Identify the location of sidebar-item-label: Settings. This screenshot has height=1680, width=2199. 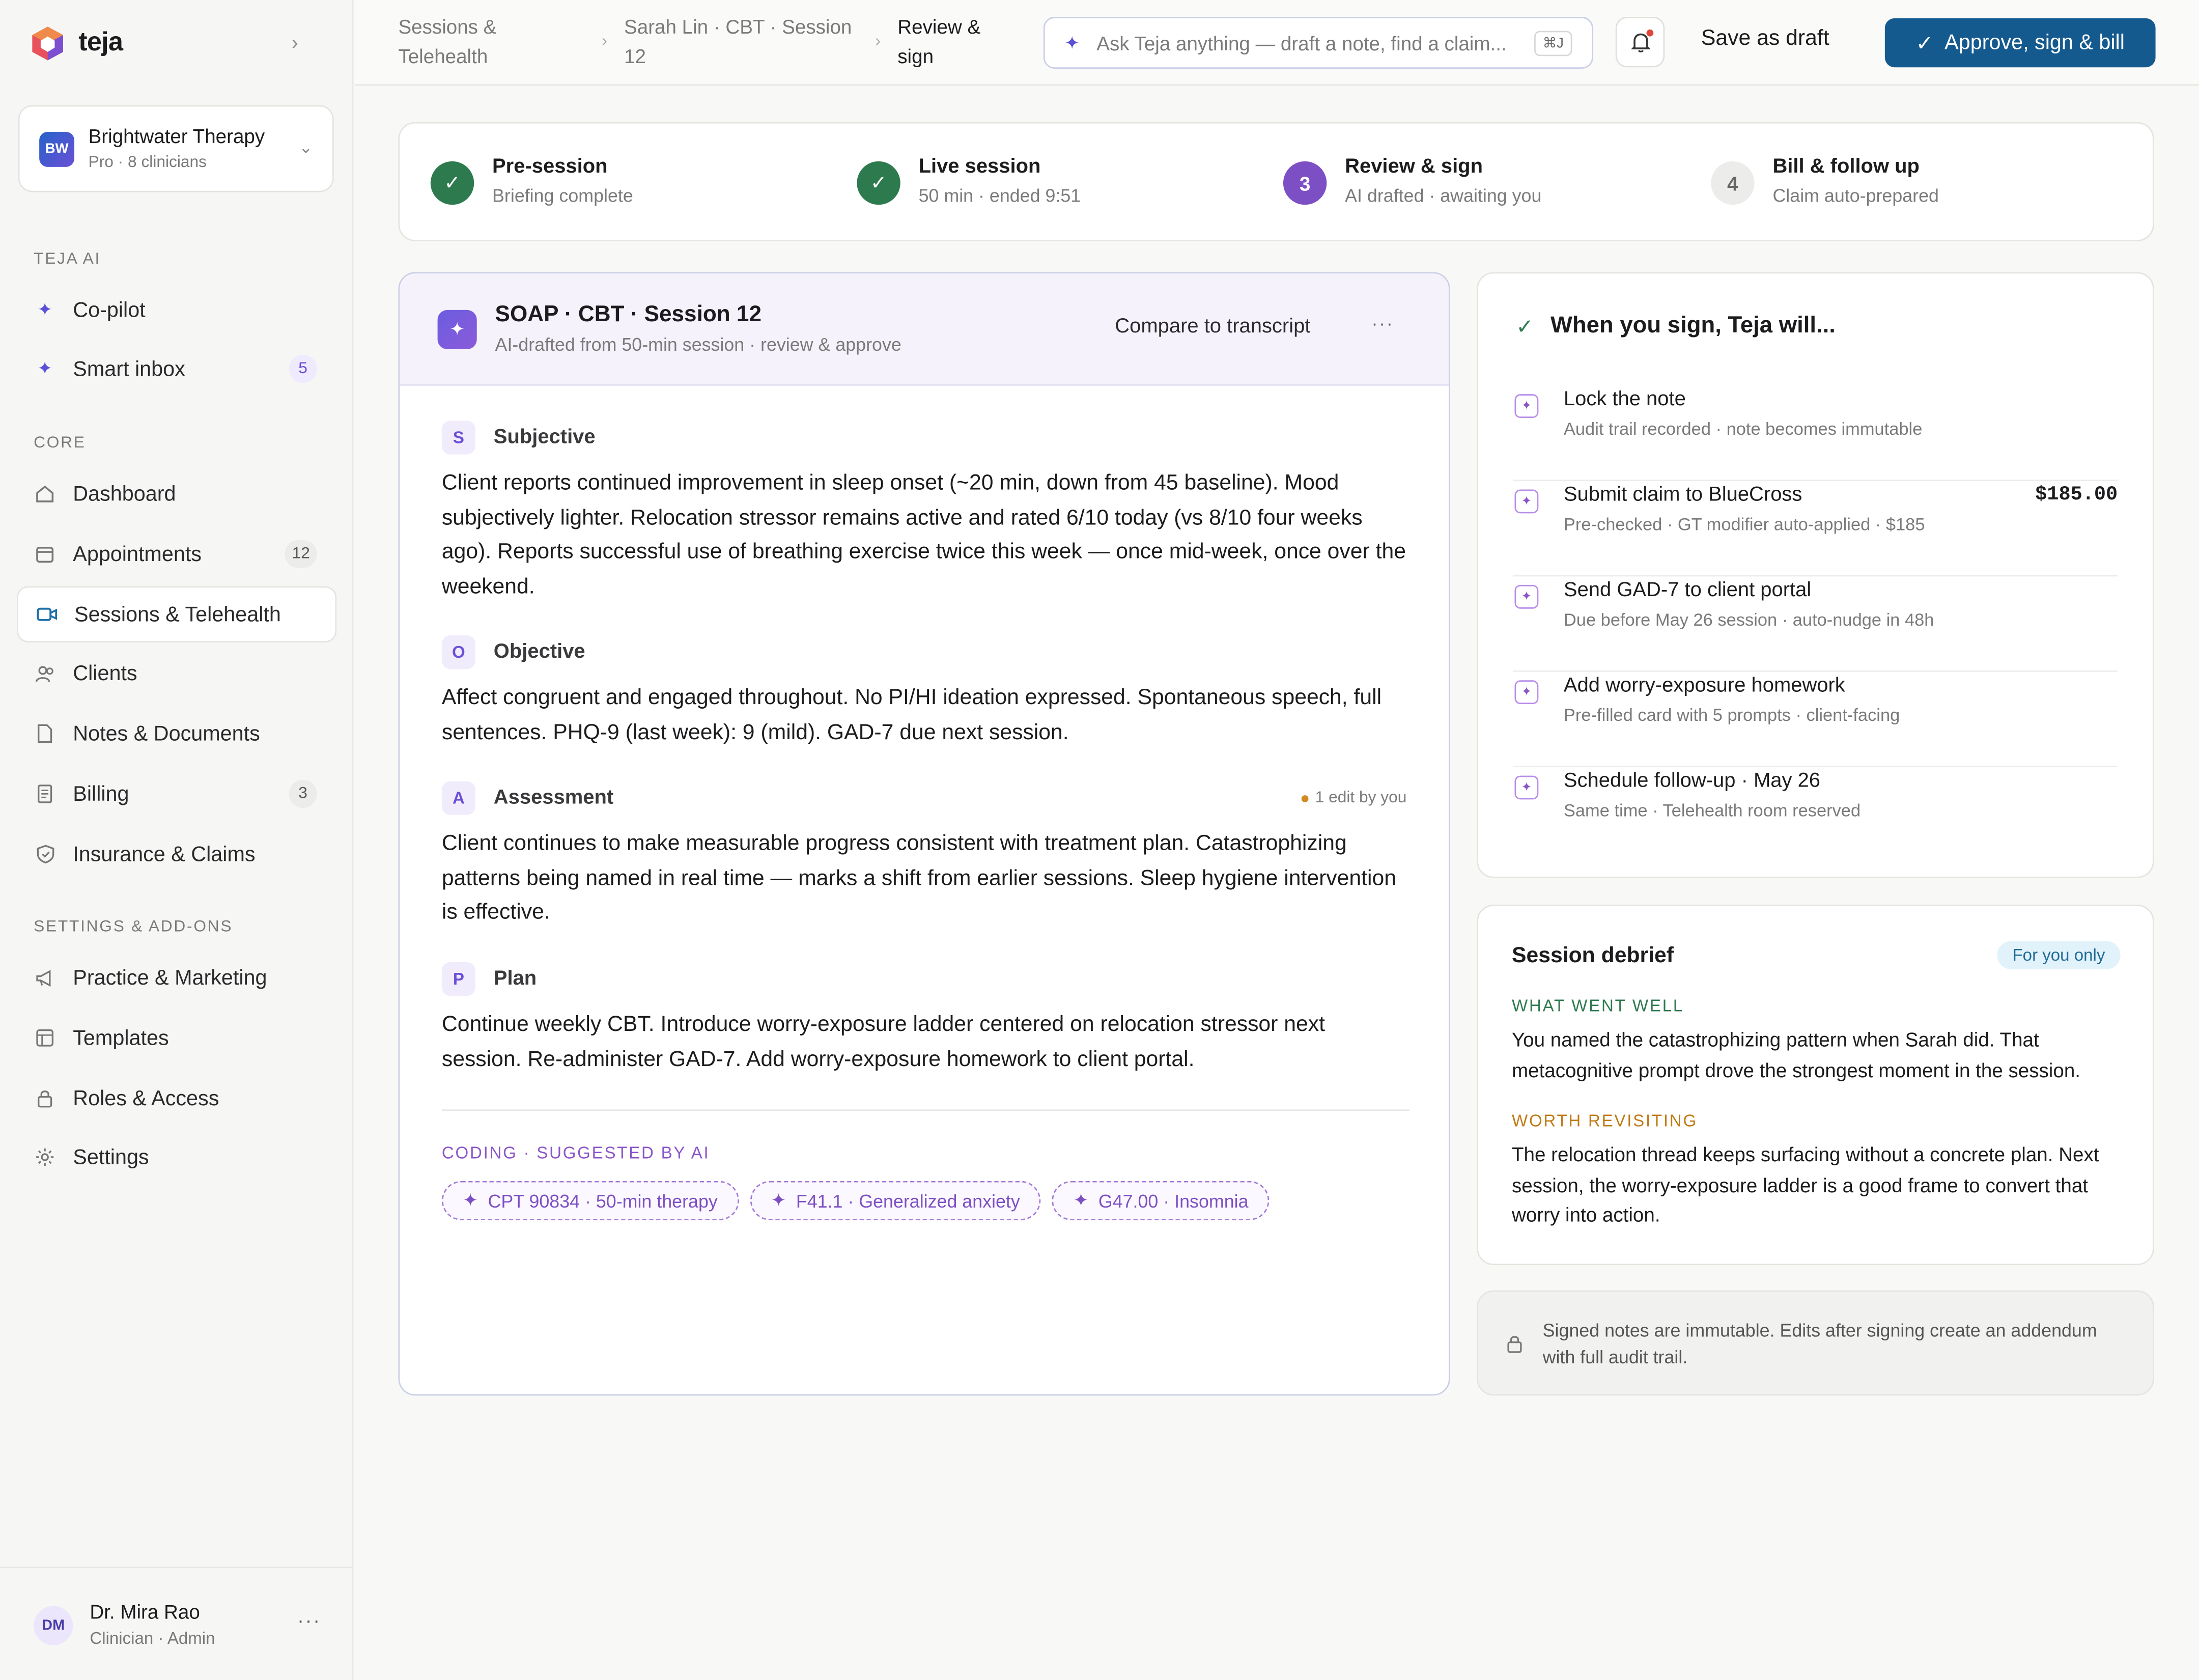
(111, 1157).